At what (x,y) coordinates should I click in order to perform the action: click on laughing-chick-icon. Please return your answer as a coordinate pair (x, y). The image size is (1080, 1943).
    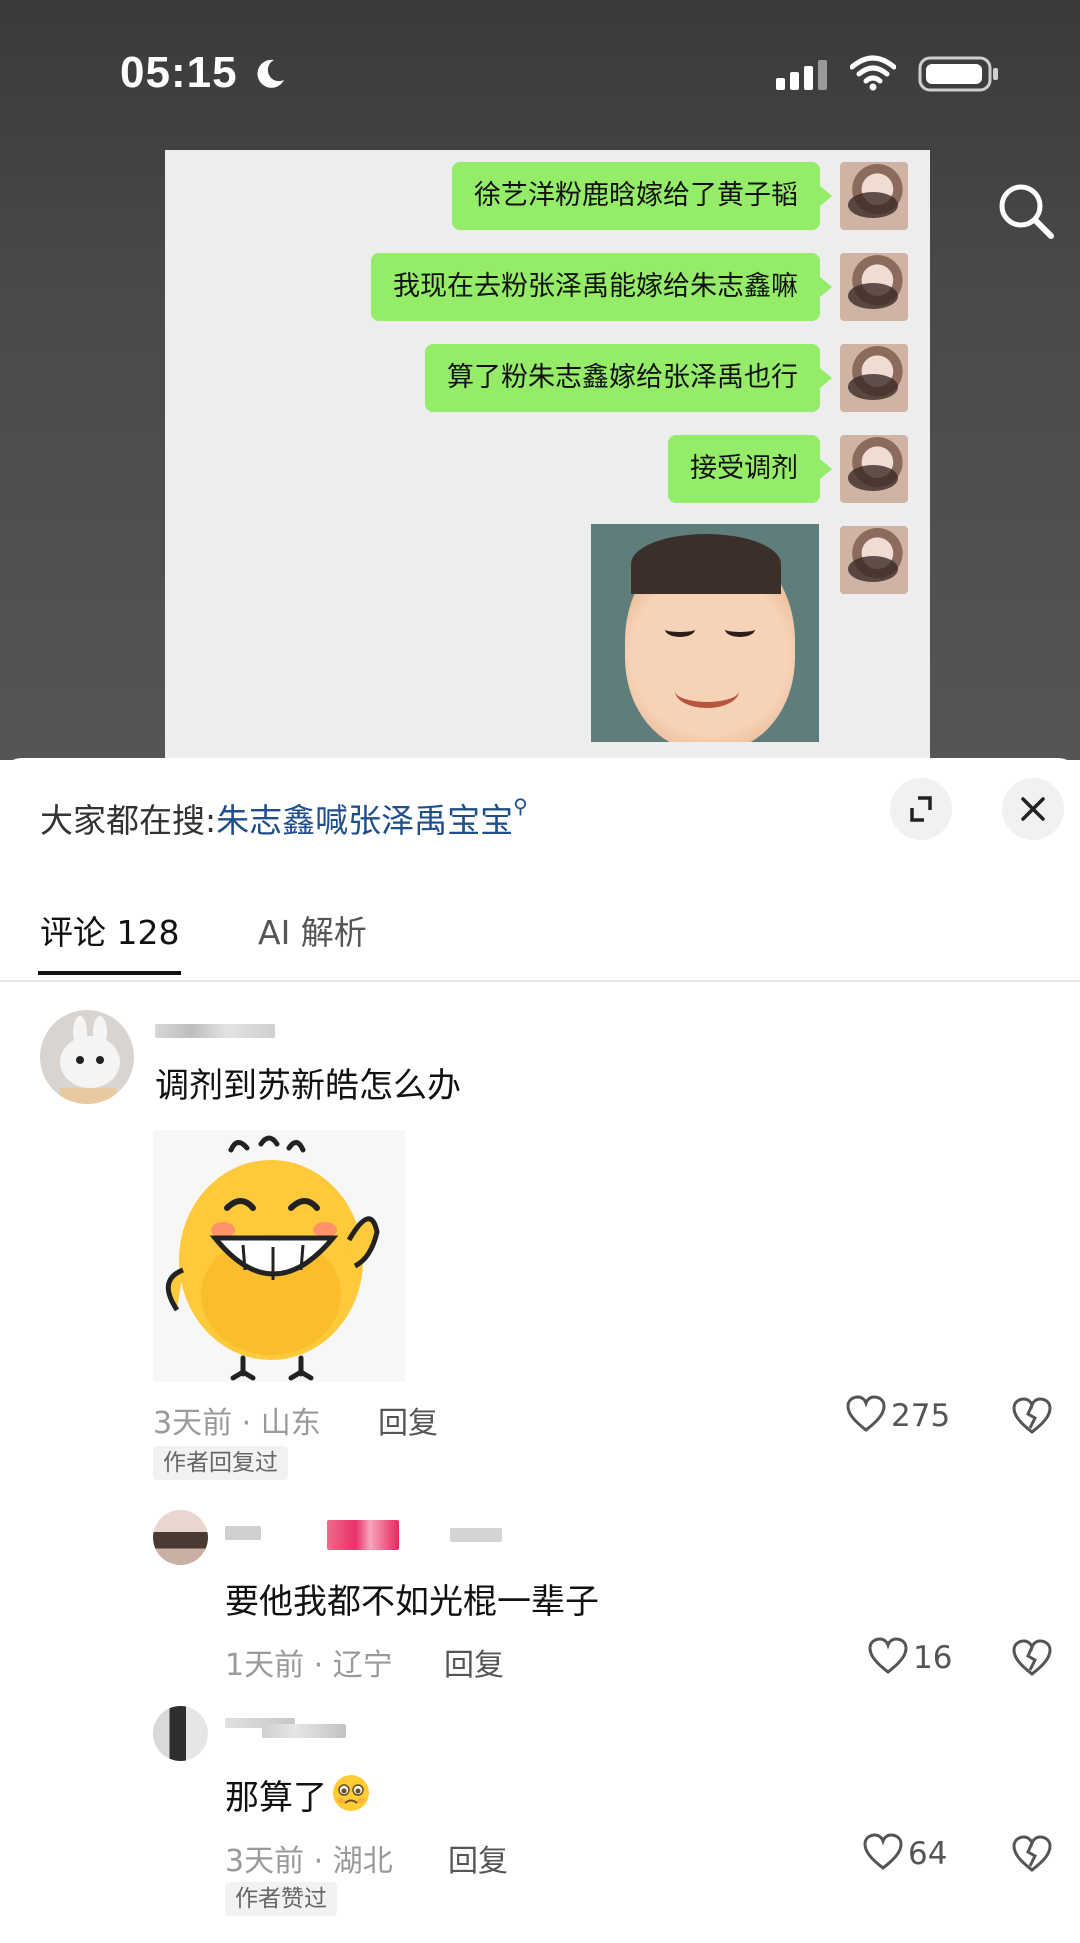
    Looking at the image, I should click on (272, 1258).